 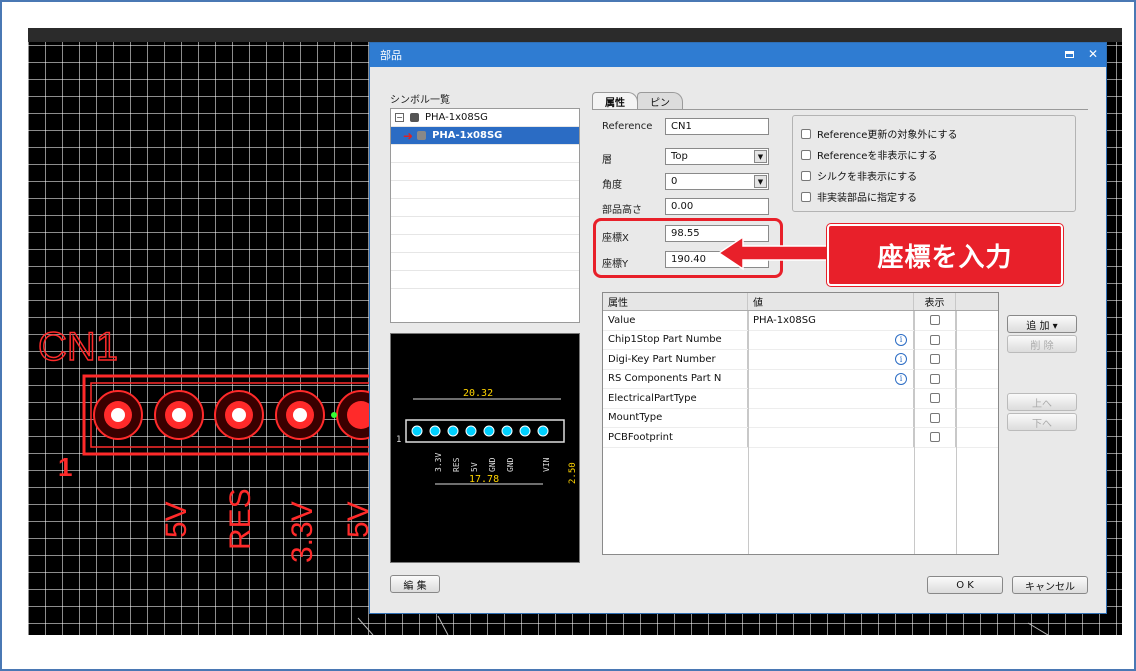 I want to click on reference-input: CN1, so click(x=717, y=126).